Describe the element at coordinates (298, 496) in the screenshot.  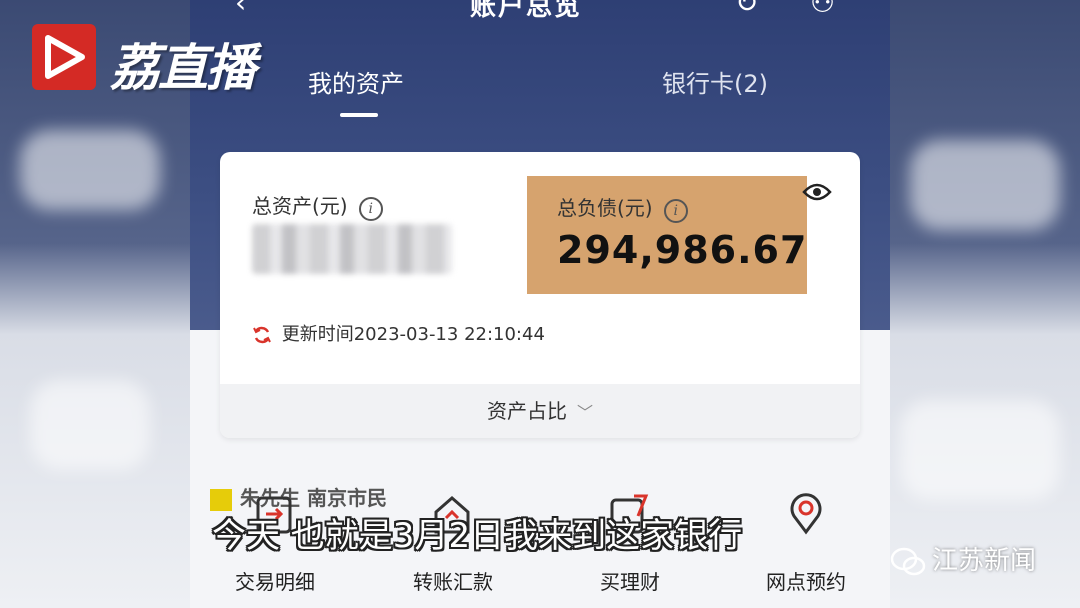
I see `interviewee-caption: 朱先生 南京市民` at that location.